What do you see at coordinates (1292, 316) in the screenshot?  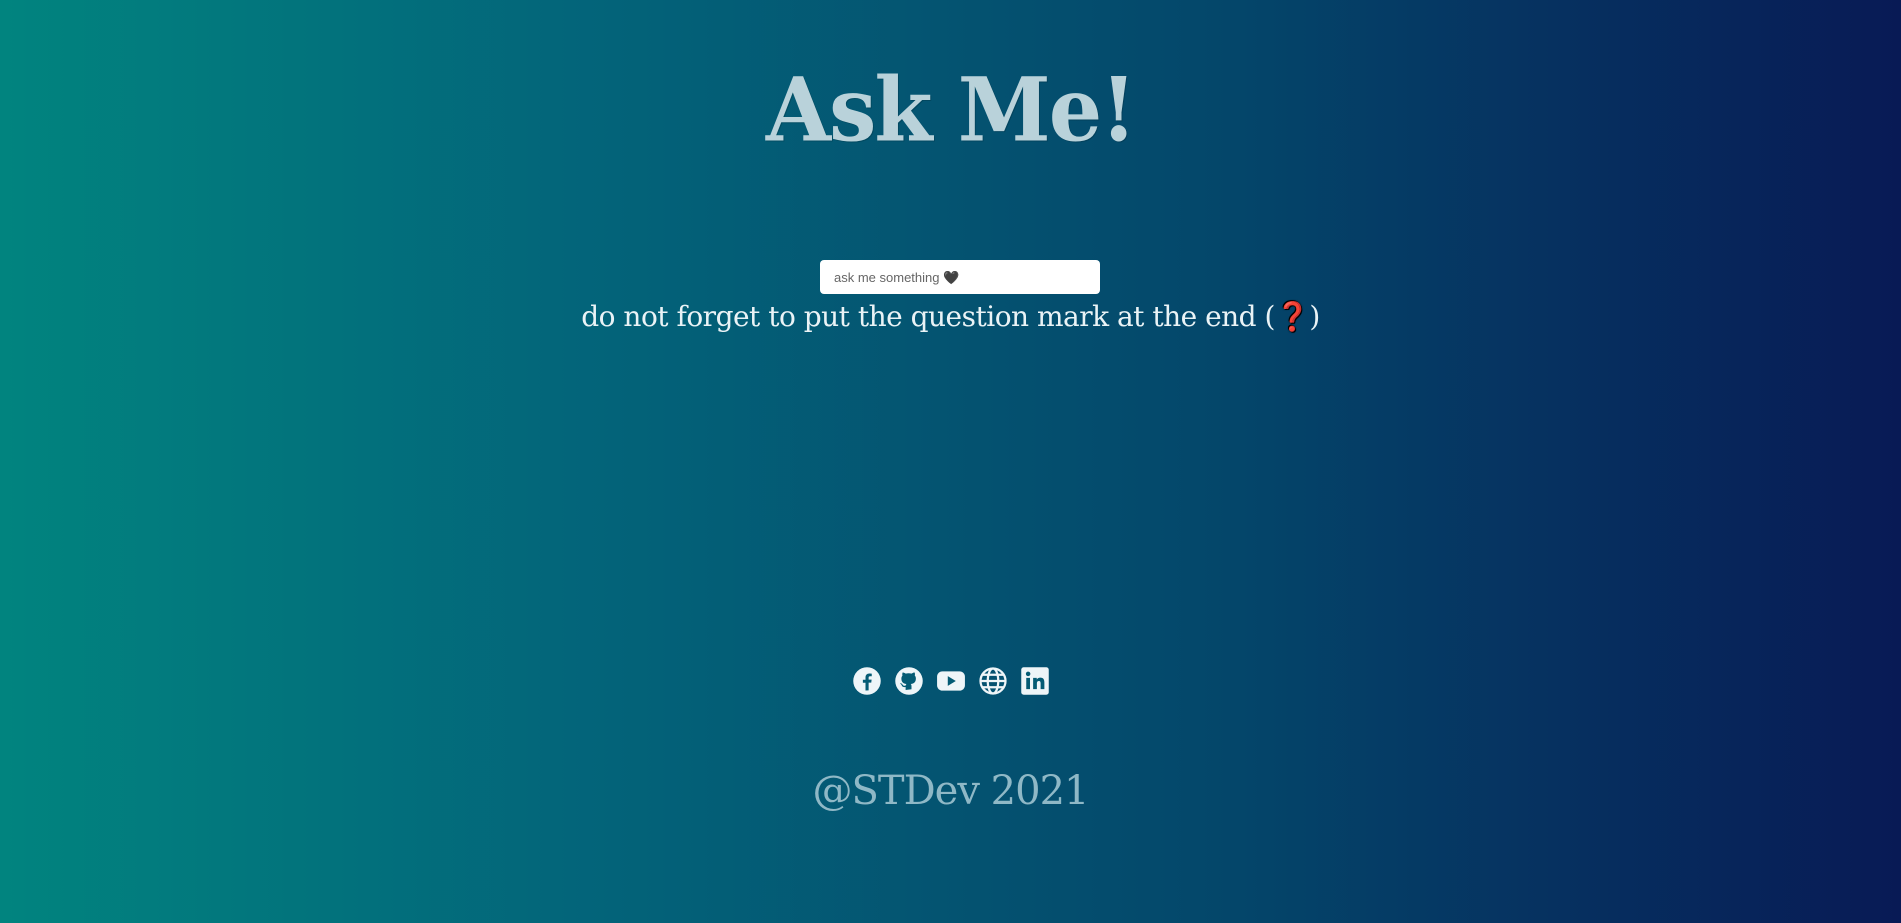 I see `question-mark-icon: ❓` at bounding box center [1292, 316].